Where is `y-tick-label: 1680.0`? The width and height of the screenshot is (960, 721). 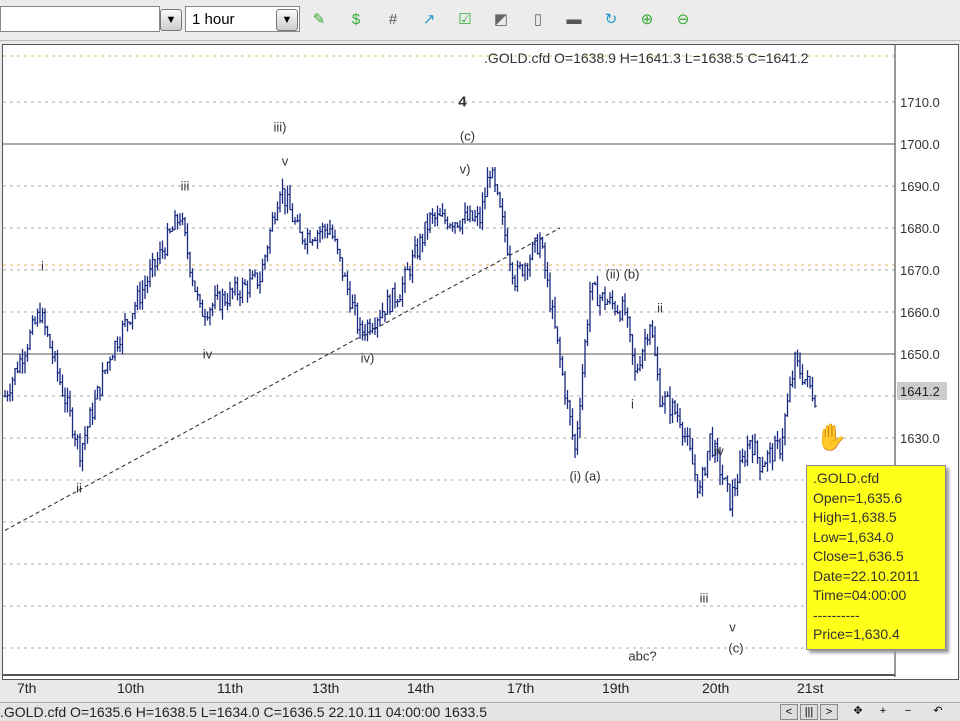
y-tick-label: 1680.0 is located at coordinates (920, 228).